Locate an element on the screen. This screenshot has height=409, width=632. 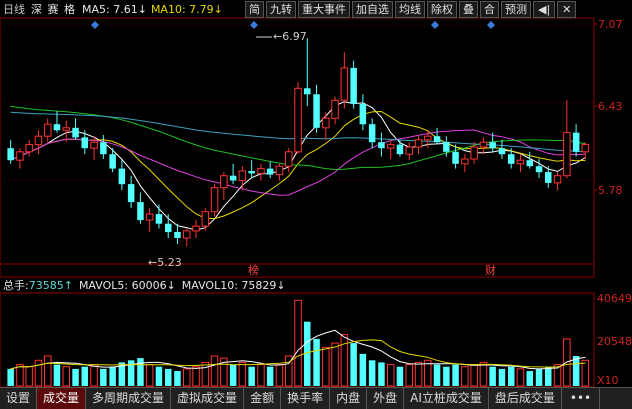
mavol10-label: MAVOL10: 75829↓ is located at coordinates (233, 285).